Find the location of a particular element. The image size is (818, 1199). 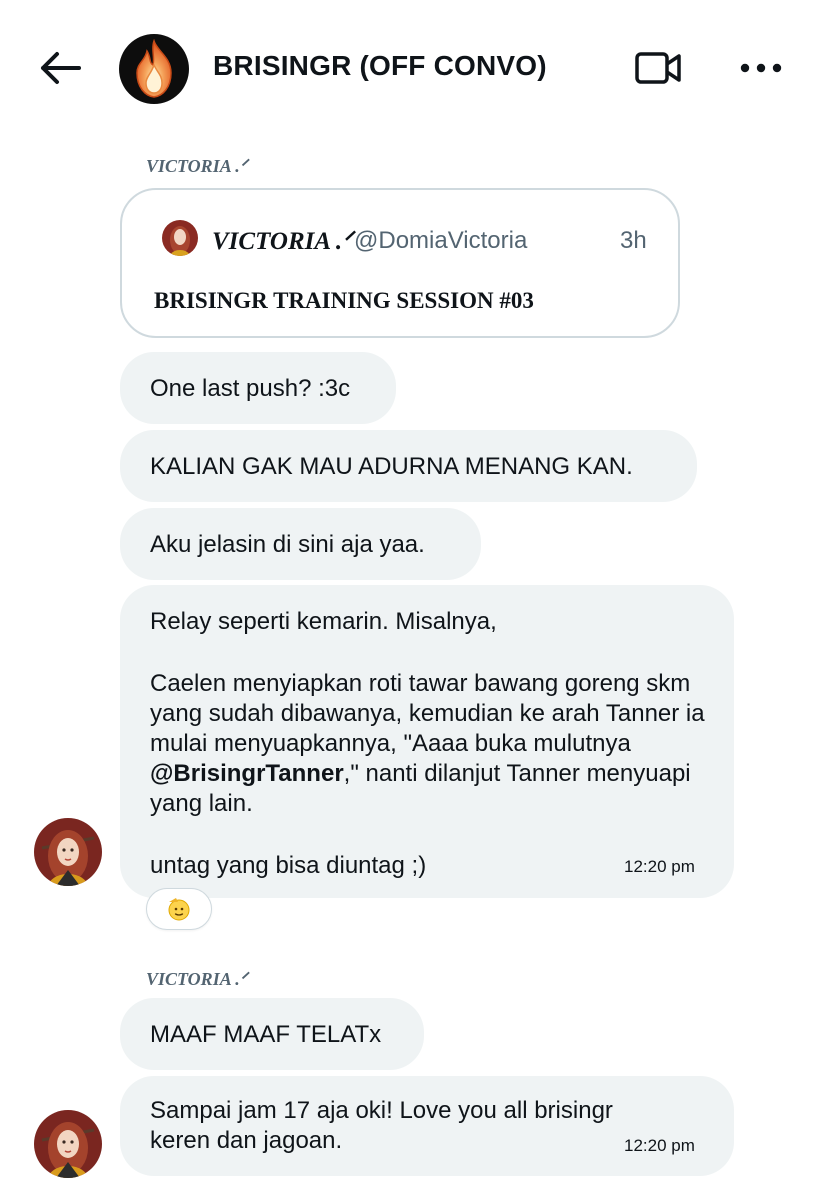

saluting-face-icon is located at coordinates (179, 909).